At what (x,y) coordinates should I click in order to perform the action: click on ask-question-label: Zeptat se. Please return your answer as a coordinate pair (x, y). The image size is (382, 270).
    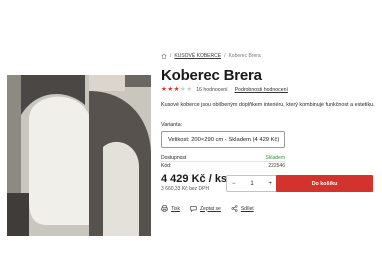
    Looking at the image, I should click on (210, 208).